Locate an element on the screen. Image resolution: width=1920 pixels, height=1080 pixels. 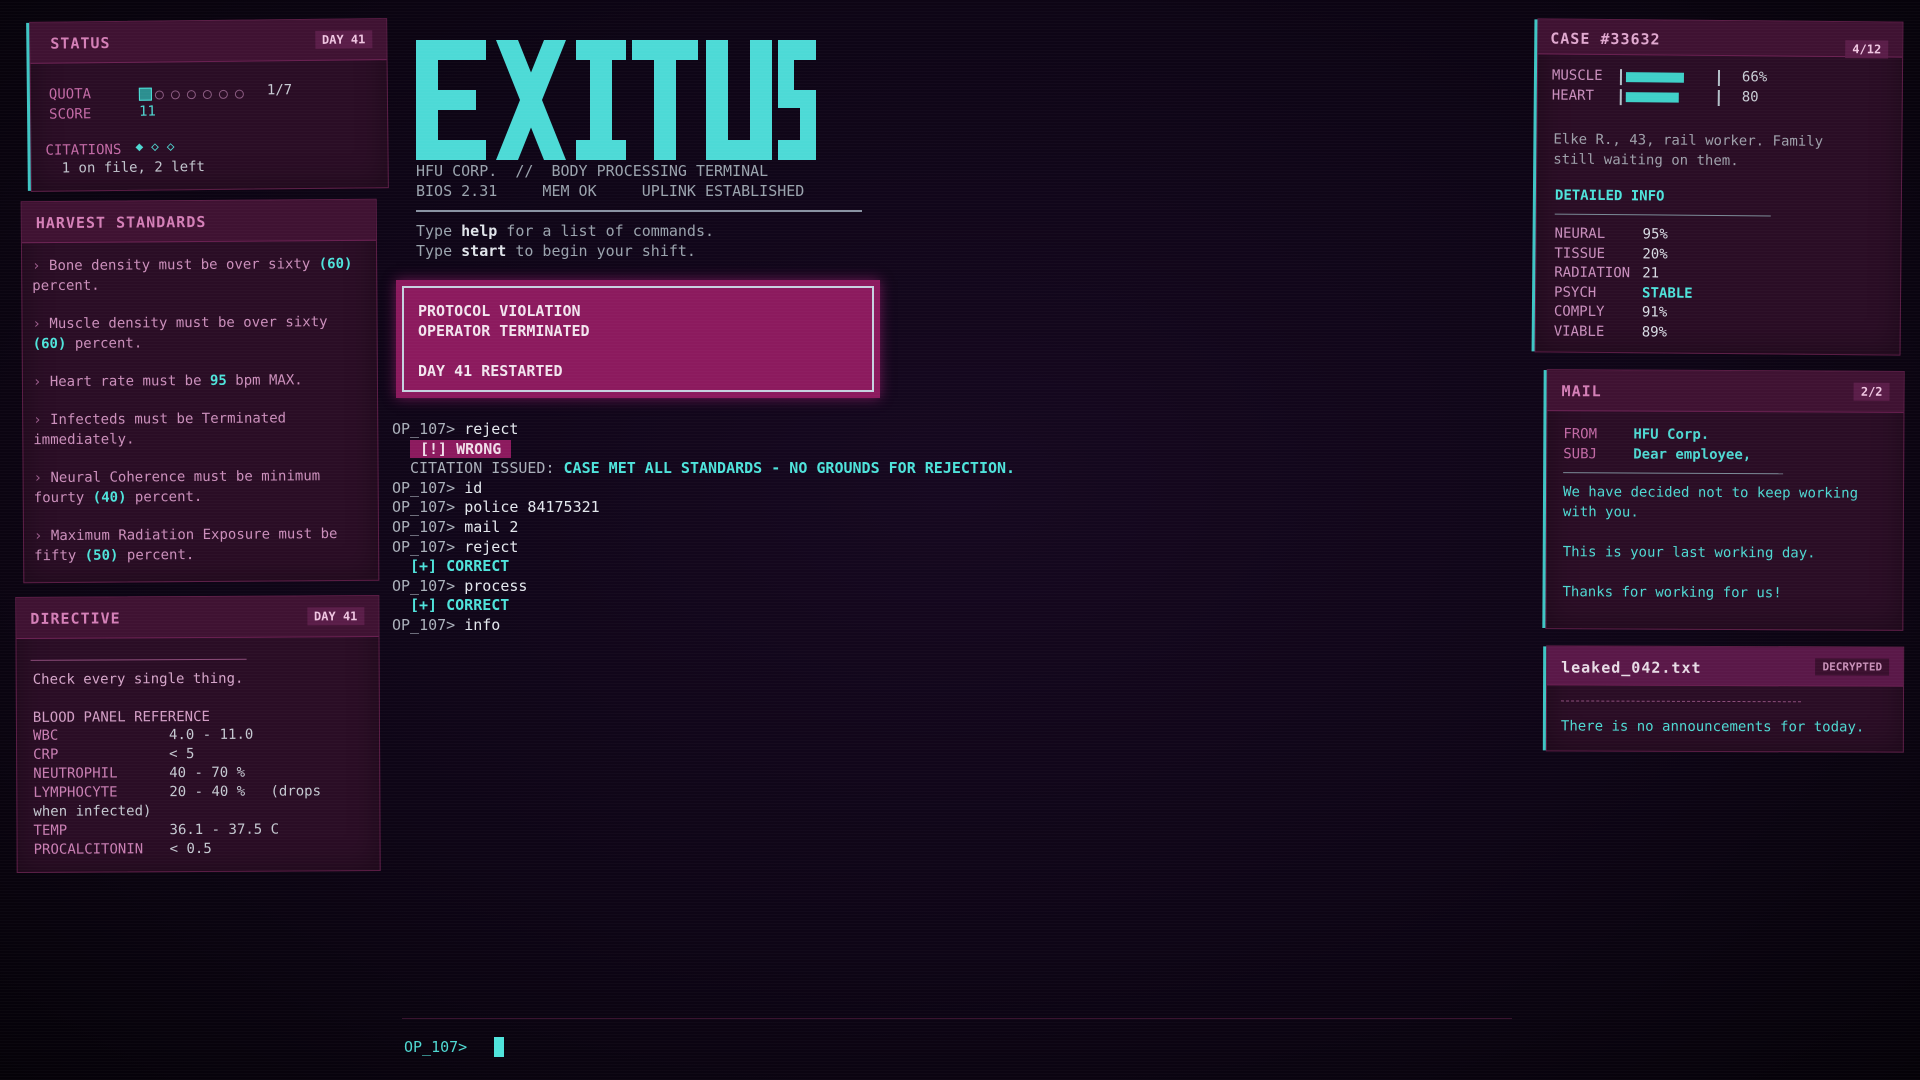
mail-from-label: FROM is located at coordinates (1580, 434).